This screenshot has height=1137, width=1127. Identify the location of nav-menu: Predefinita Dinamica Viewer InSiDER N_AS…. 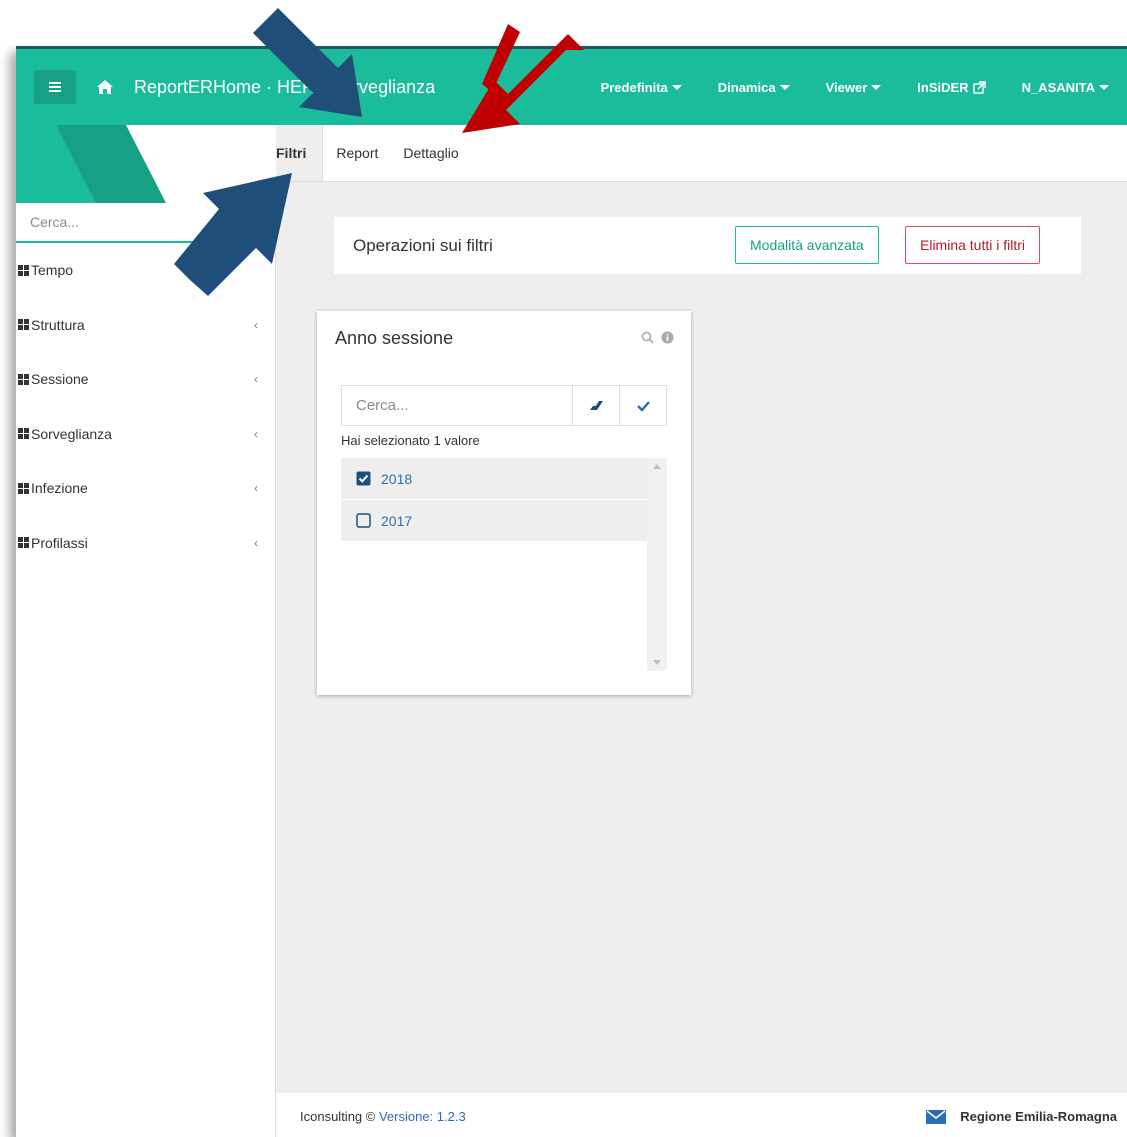
(846, 87).